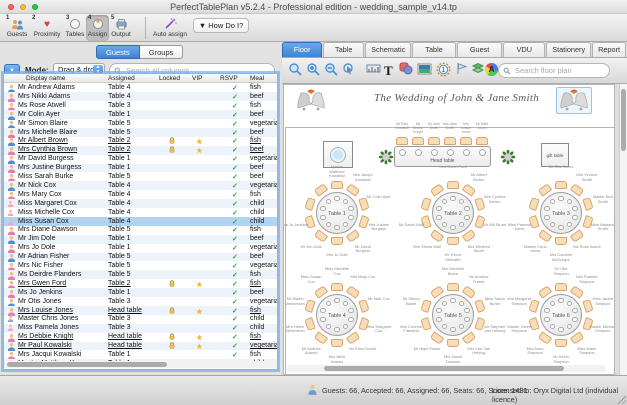  What do you see at coordinates (161, 52) in the screenshot?
I see `tab-groups: Groups` at bounding box center [161, 52].